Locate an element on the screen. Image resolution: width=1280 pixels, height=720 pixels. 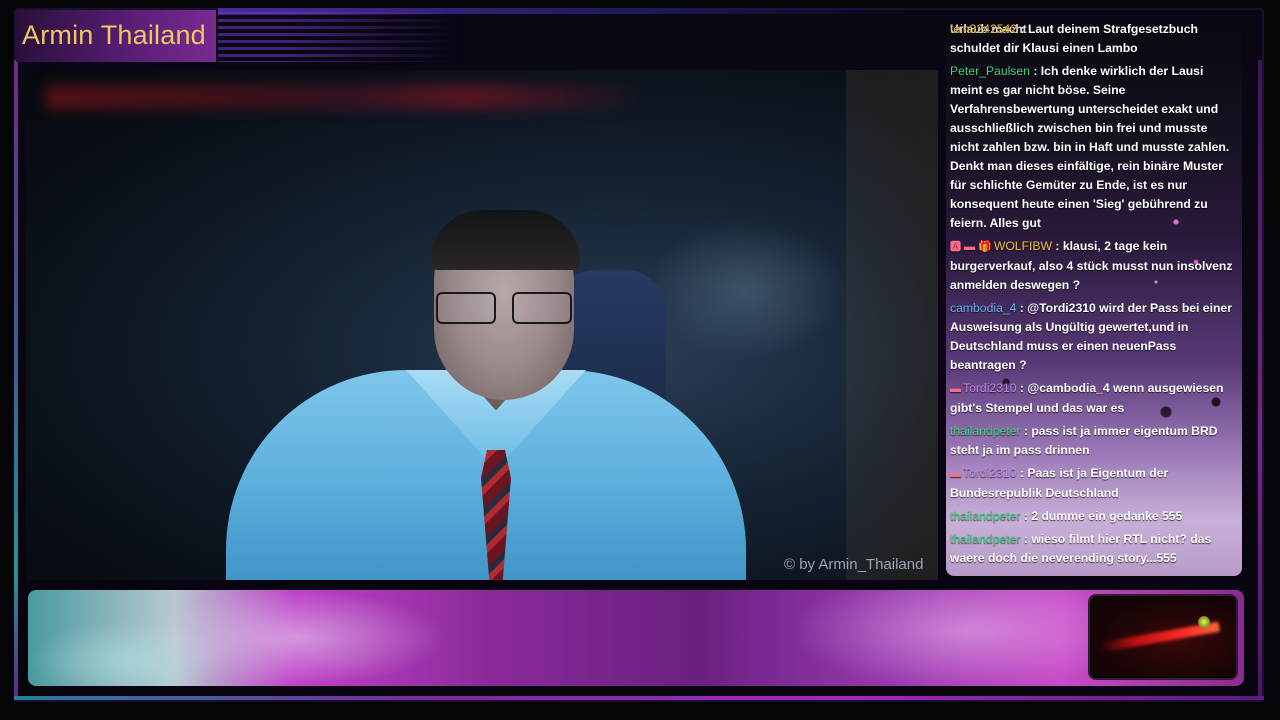
light-spark is located at coordinates (1204, 622).